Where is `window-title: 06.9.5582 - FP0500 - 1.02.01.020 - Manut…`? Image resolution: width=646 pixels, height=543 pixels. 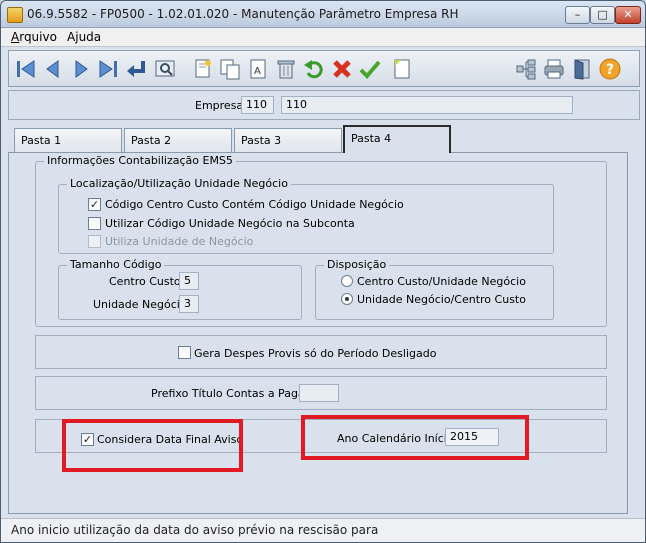
window-title: 06.9.5582 - FP0500 - 1.02.01.020 - Manut… is located at coordinates (243, 14).